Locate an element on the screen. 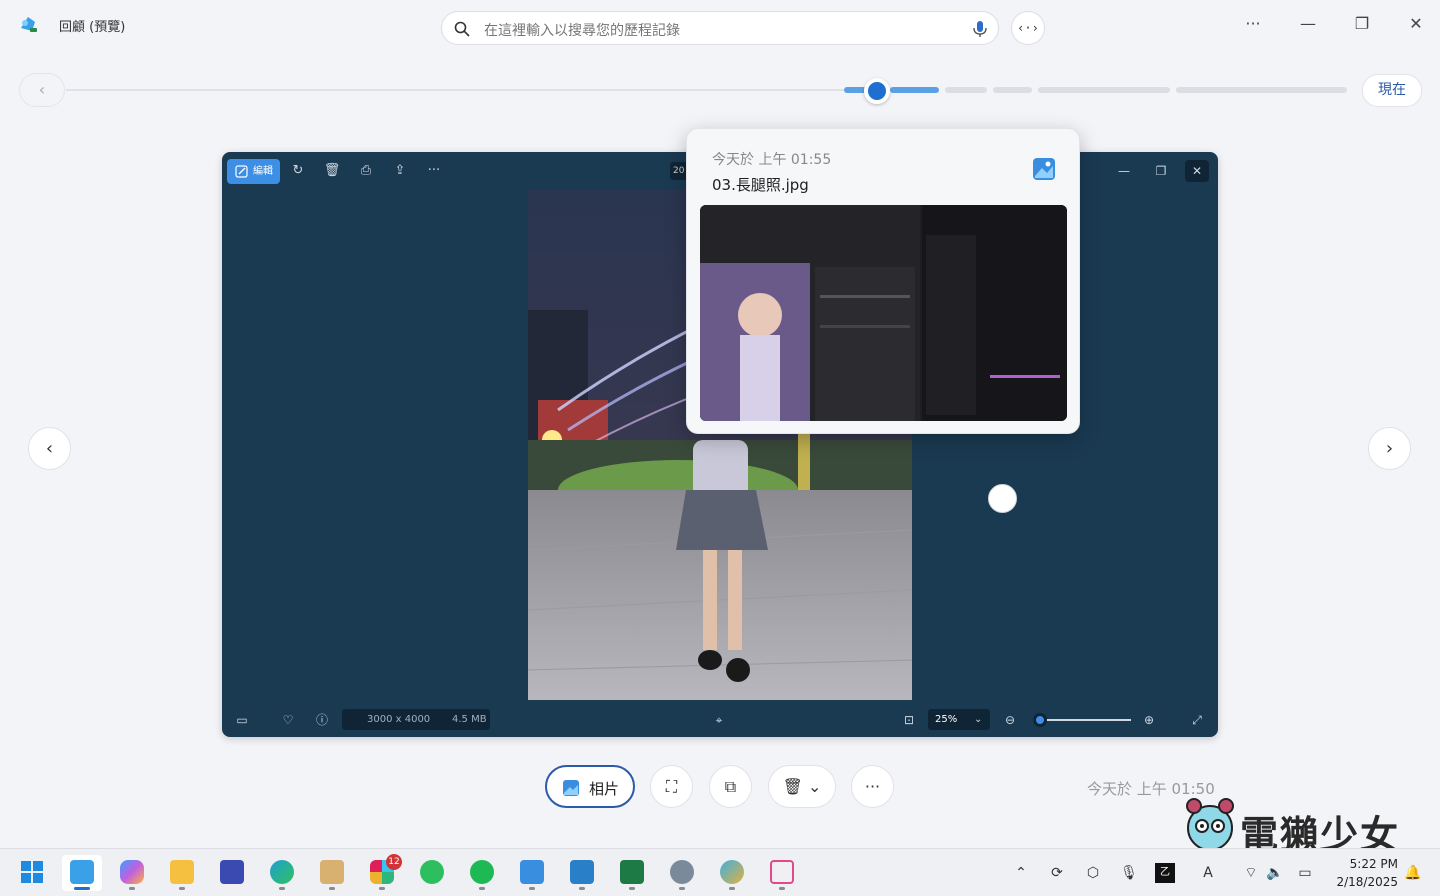 The width and height of the screenshot is (1440, 896). edge-icon is located at coordinates (282, 872).